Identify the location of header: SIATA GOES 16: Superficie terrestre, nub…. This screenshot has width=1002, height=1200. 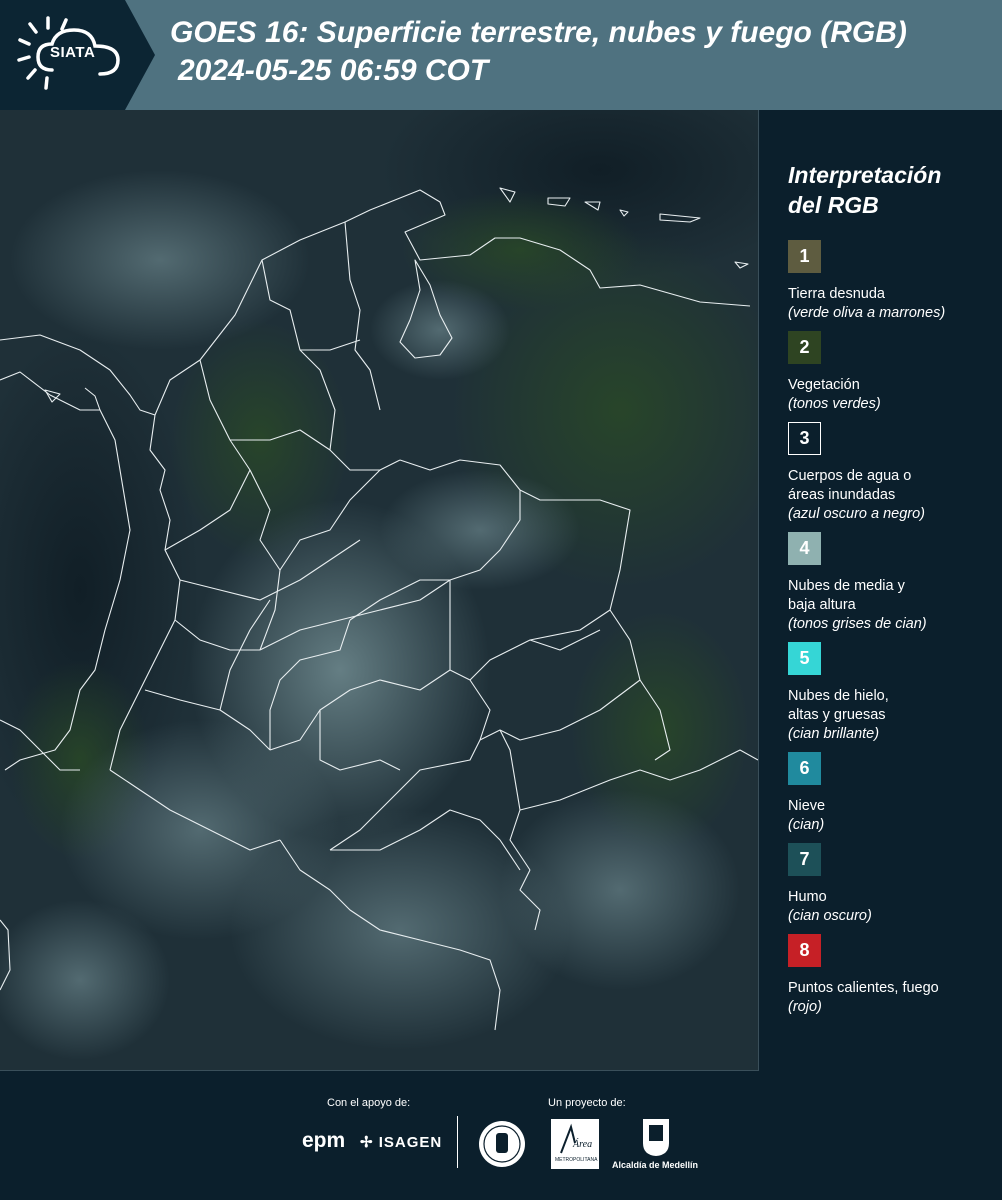
(501, 55).